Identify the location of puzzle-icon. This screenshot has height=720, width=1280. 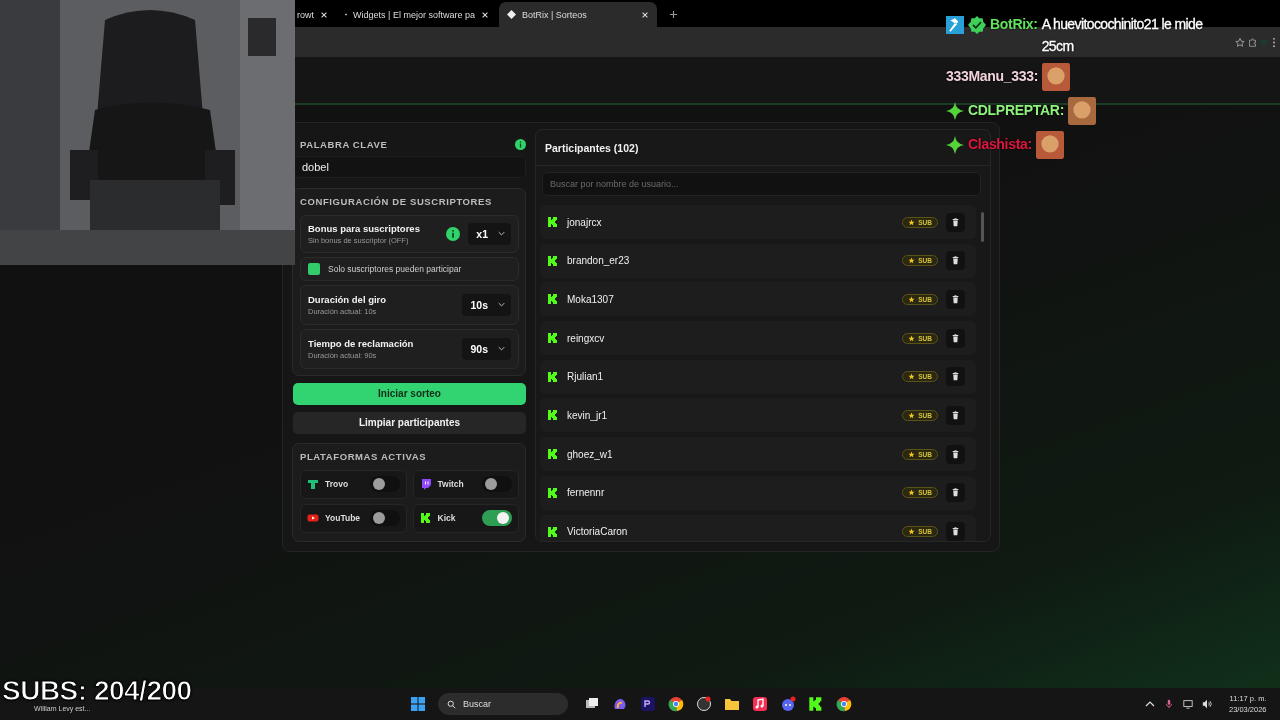
(1252, 42).